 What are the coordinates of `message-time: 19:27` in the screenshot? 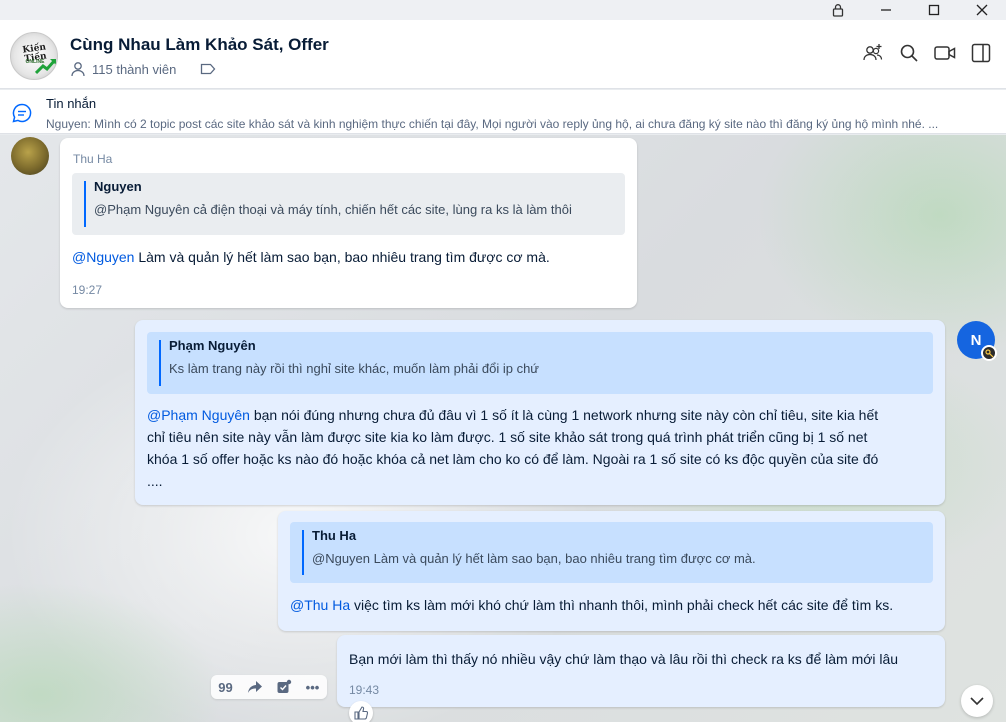 It's located at (87, 290).